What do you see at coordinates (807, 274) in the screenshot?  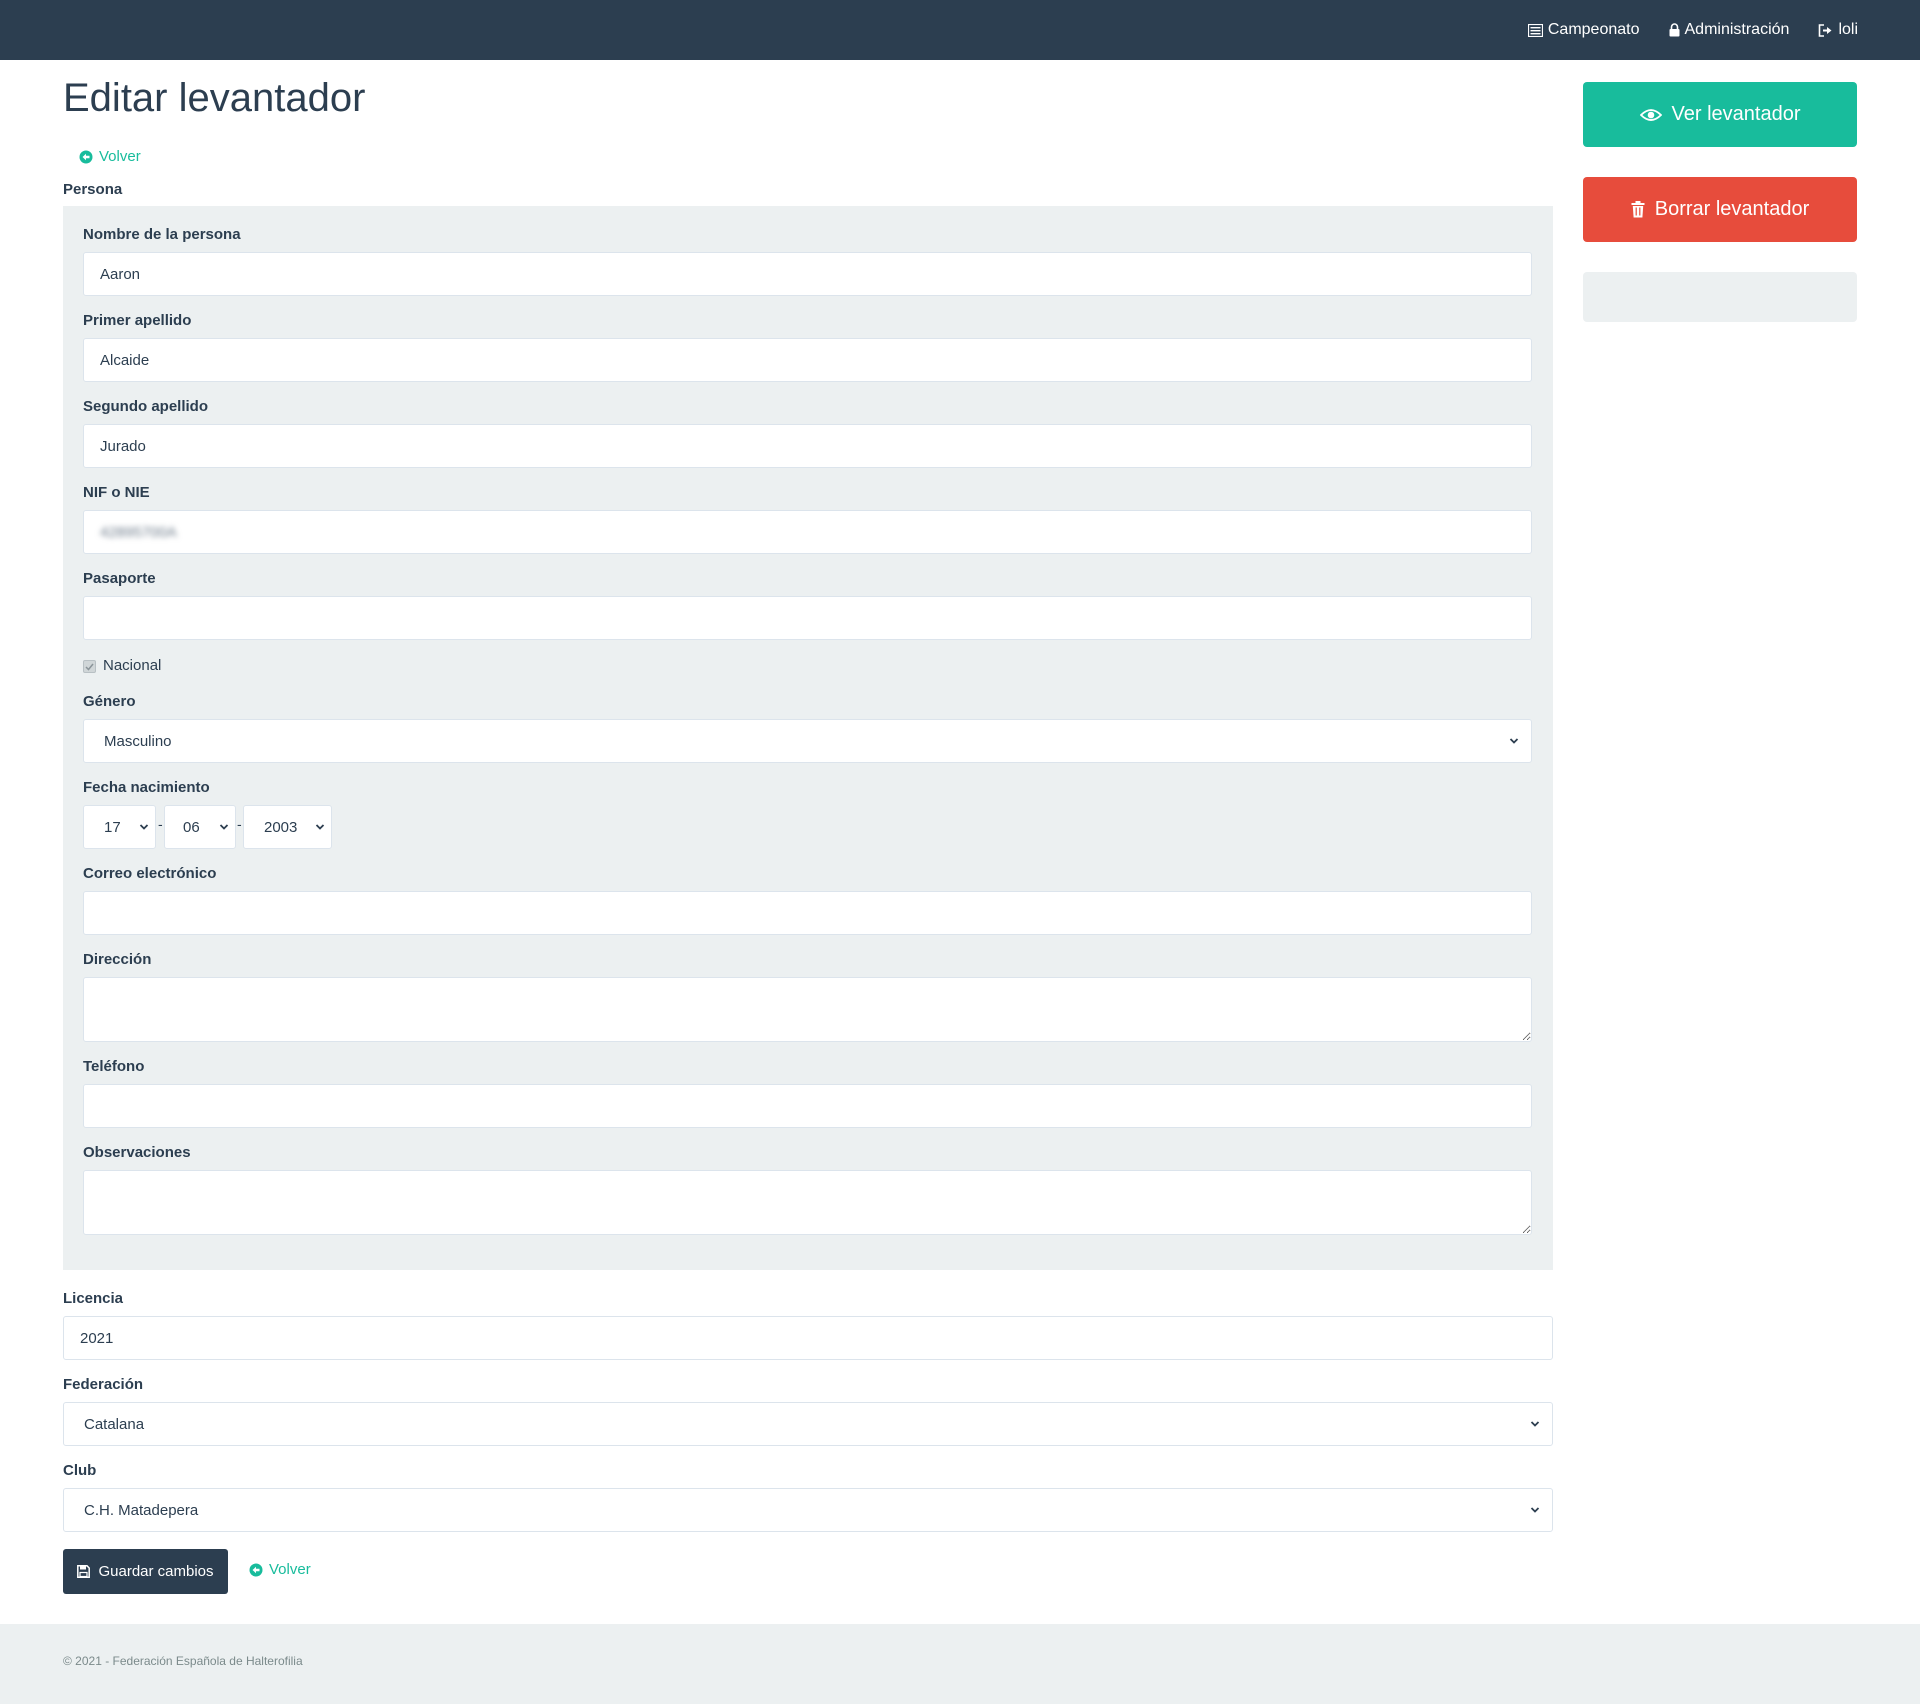 I see `nombre-input` at bounding box center [807, 274].